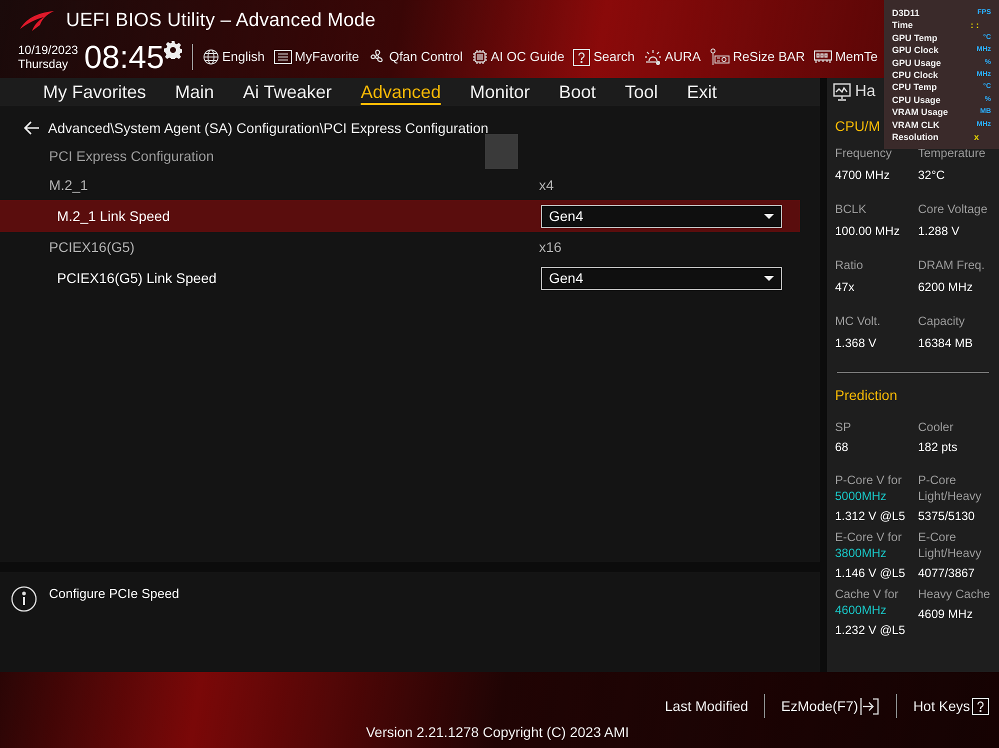 Image resolution: width=999 pixels, height=748 pixels. Describe the element at coordinates (211, 57) in the screenshot. I see `globe-icon` at that location.